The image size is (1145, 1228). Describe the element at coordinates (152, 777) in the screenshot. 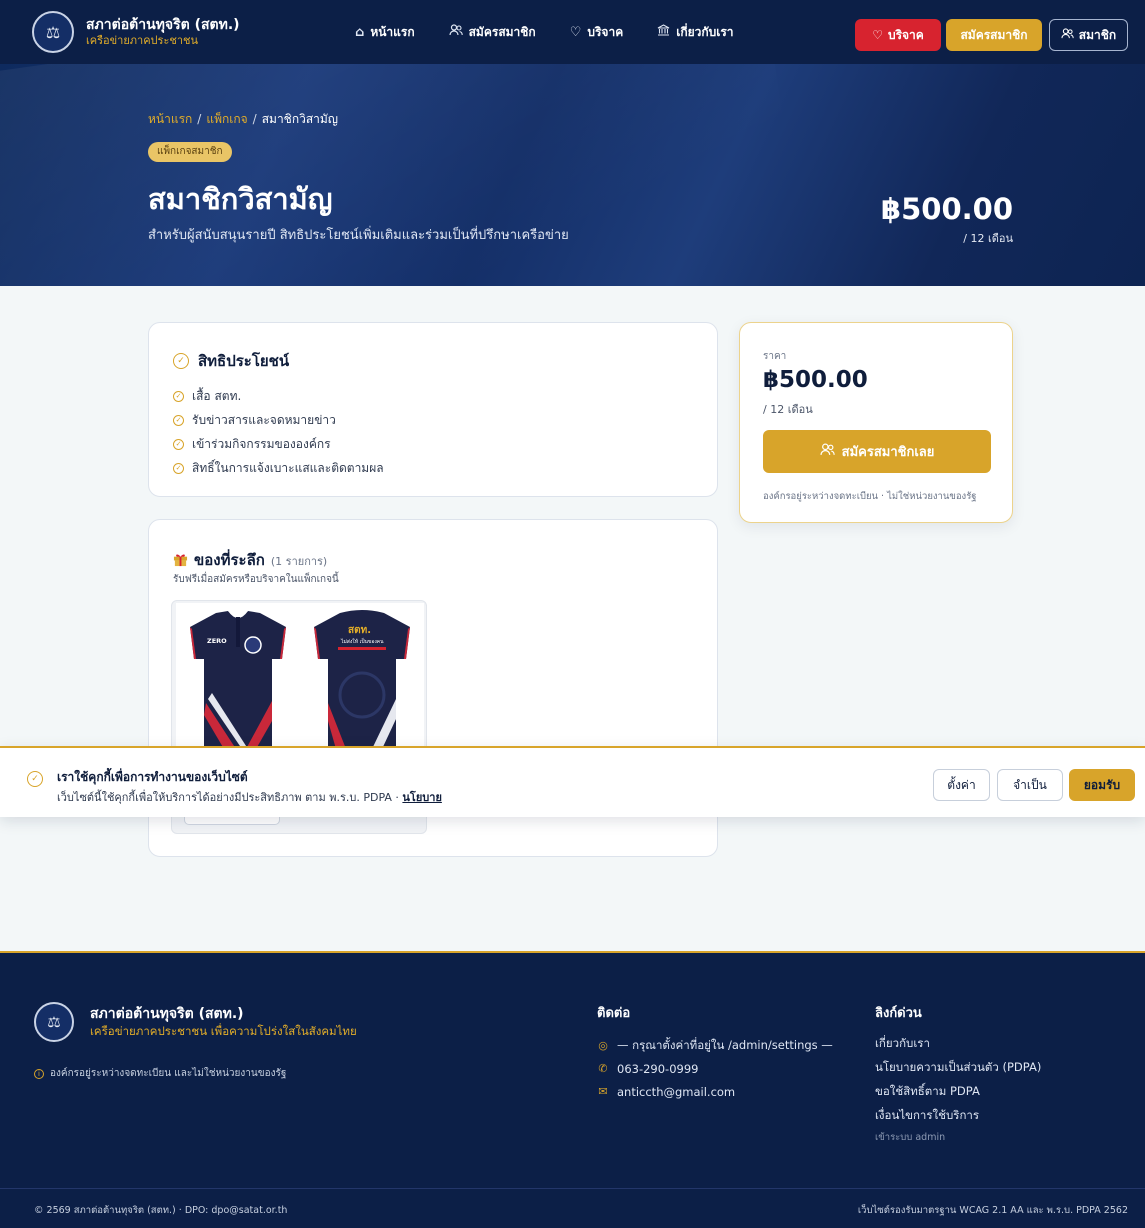

I see `cookie-title: เราใช้คุกกี้เพื่อการทำงานของเว็บไซต์` at that location.